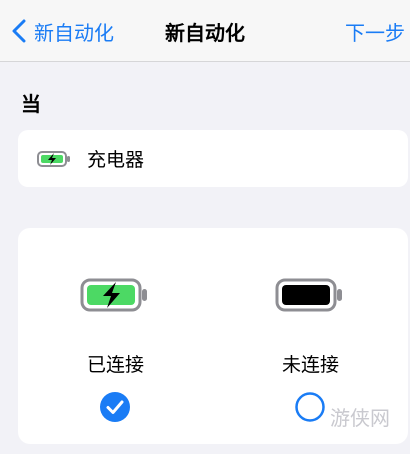 This screenshot has height=454, width=410. Describe the element at coordinates (113, 295) in the screenshot. I see `battery-charging-icon` at that location.